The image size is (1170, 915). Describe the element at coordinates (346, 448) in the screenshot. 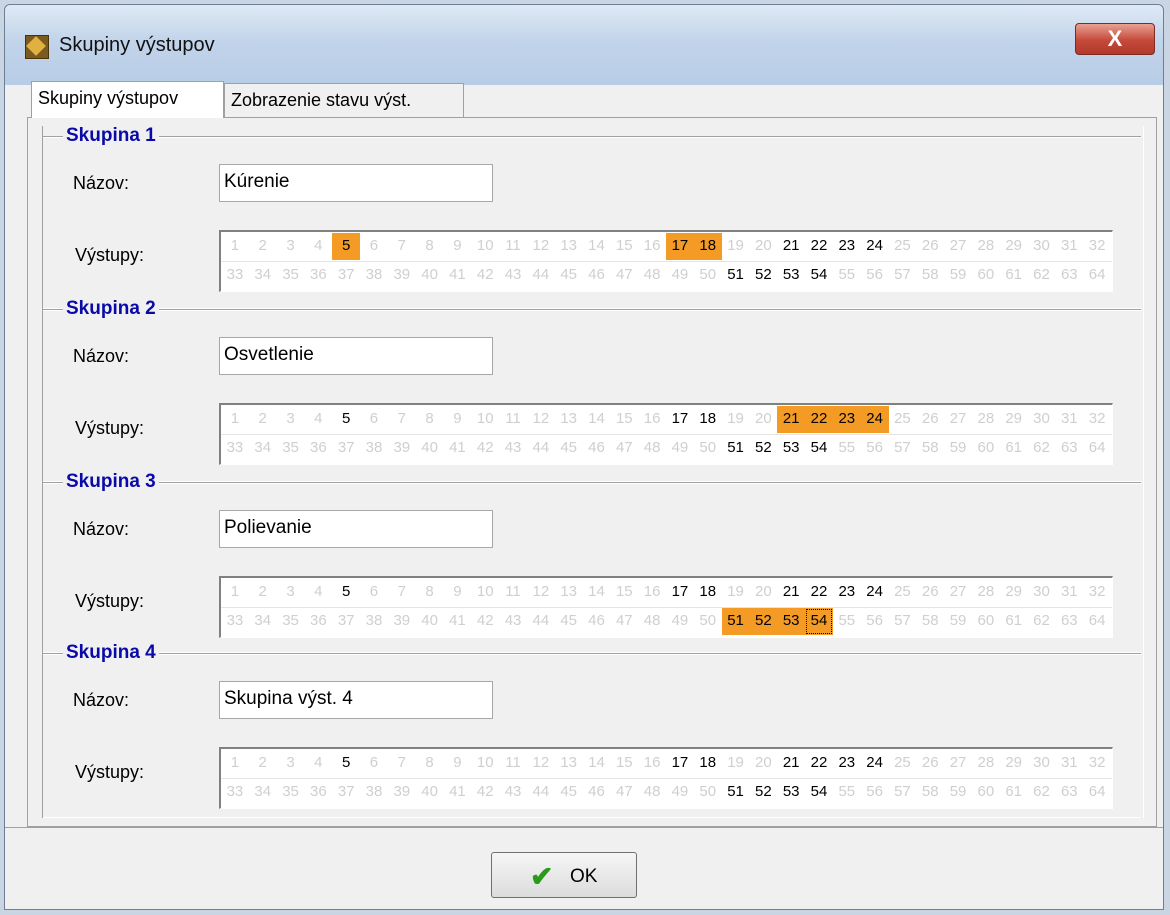

I see `output-cell-37: 37` at that location.